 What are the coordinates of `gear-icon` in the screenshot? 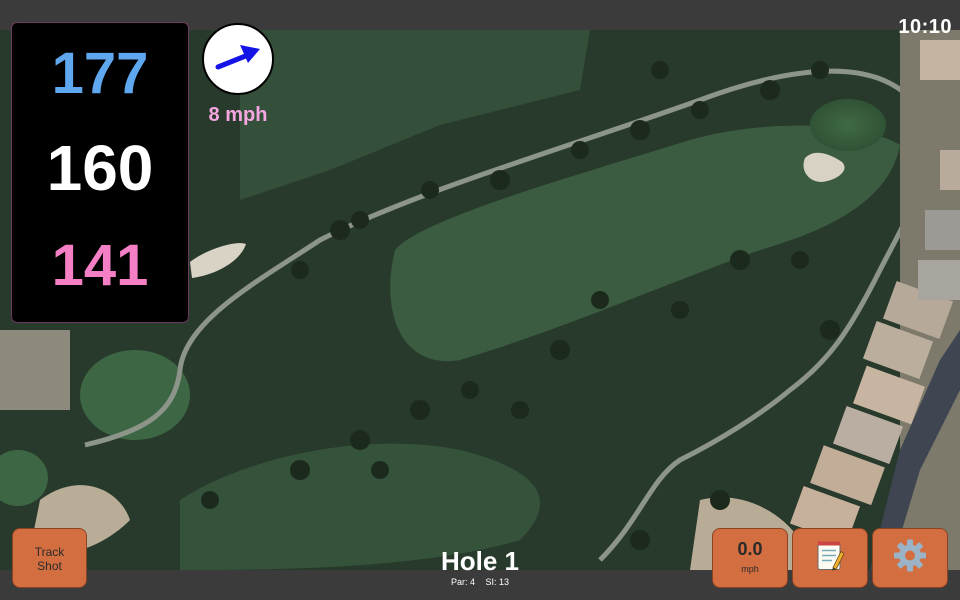 It's located at (910, 558).